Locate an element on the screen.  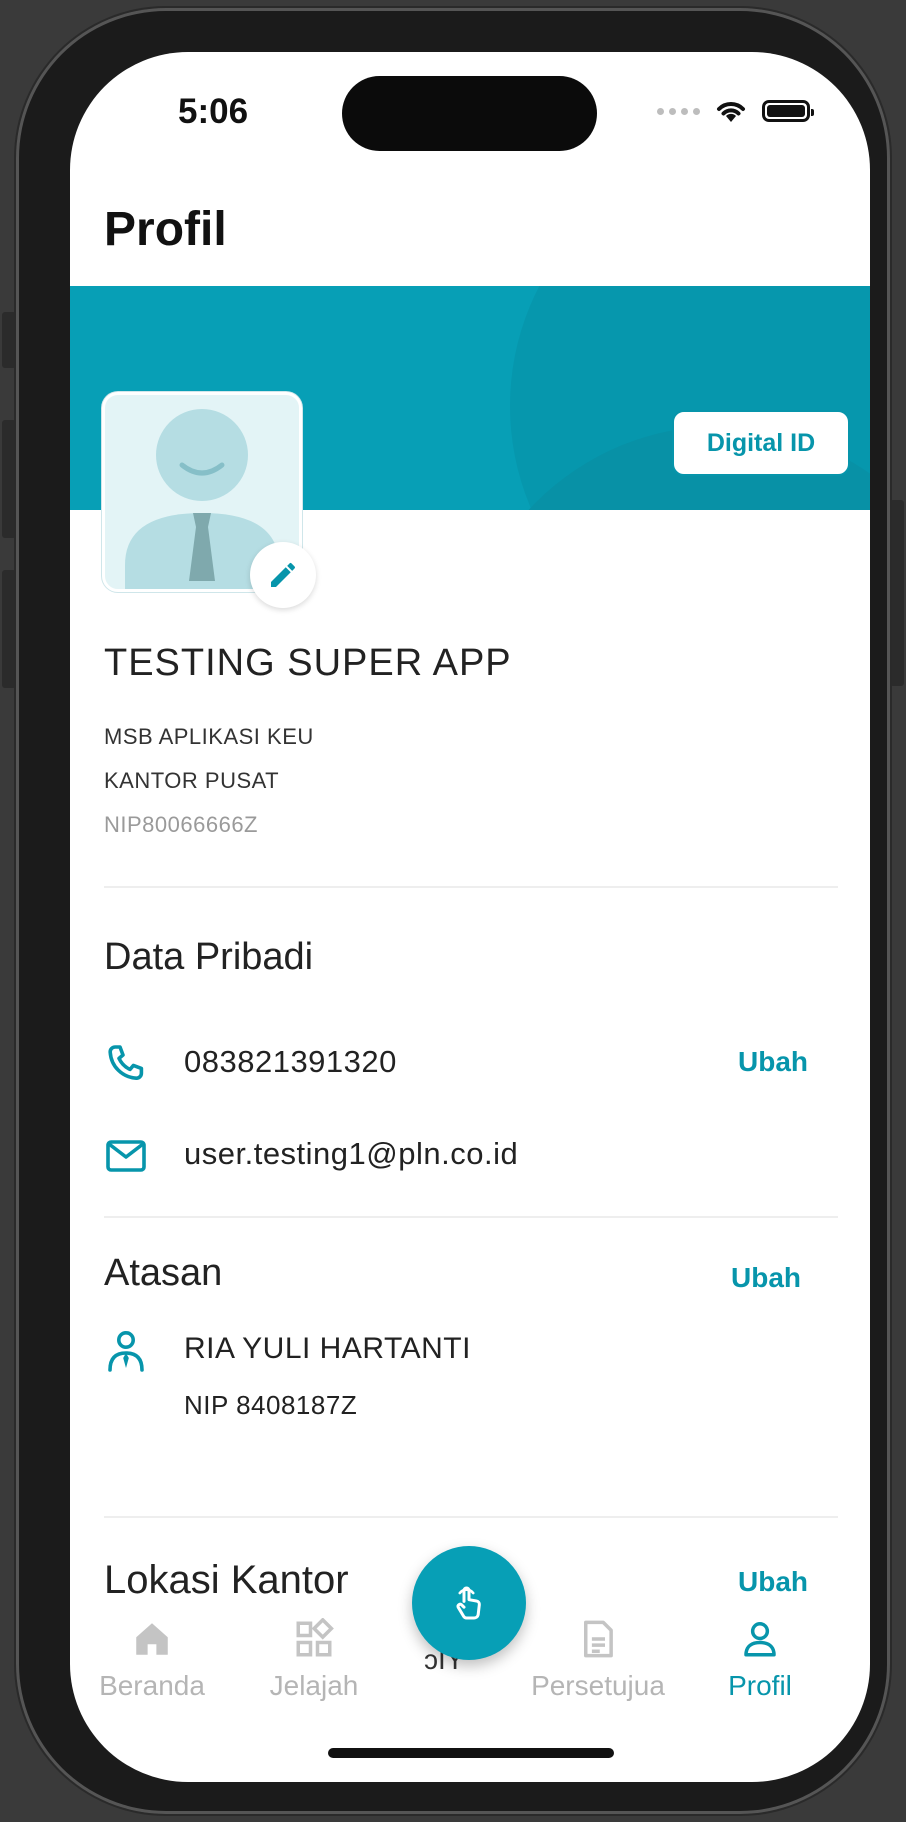
status-time: 5:06 is located at coordinates (213, 111).